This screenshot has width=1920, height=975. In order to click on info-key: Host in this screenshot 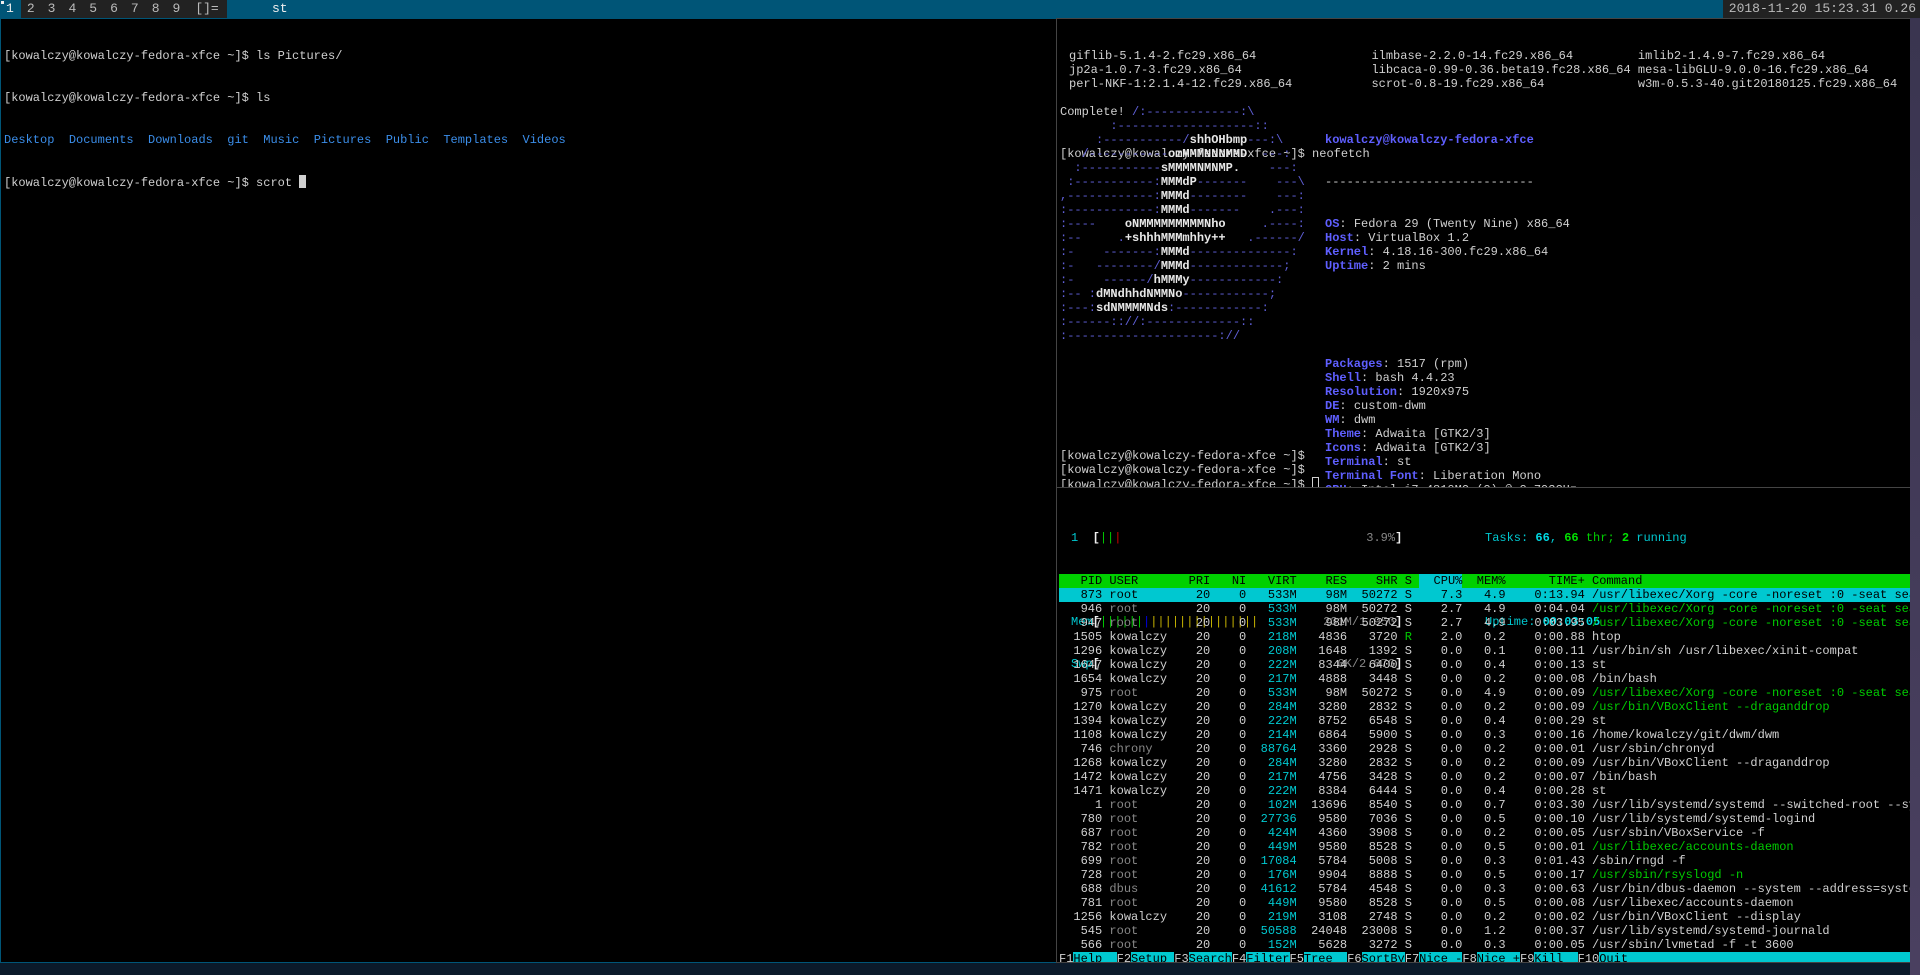, I will do `click(1339, 238)`.